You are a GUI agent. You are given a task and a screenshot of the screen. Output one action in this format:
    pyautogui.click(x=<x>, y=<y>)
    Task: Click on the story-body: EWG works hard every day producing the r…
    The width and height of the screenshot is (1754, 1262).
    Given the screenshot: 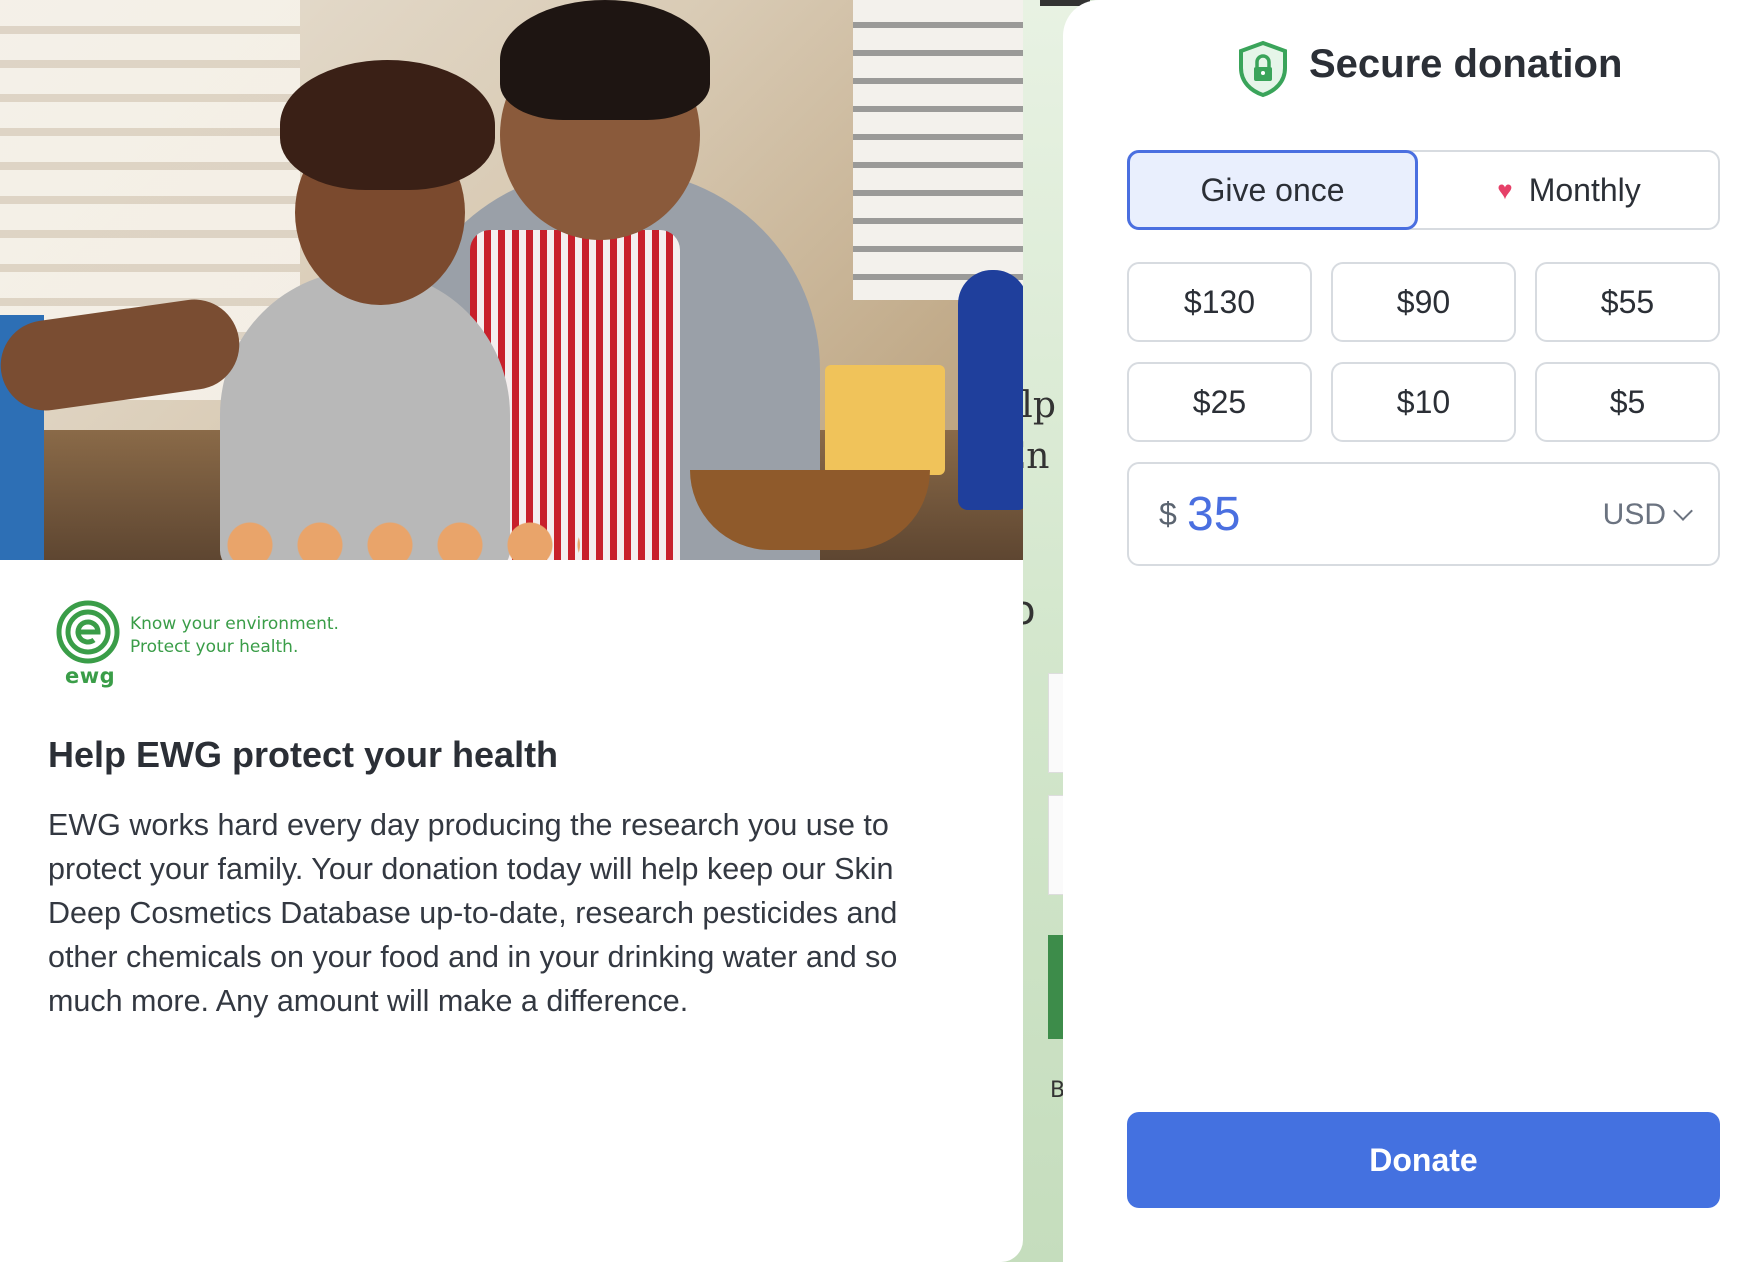 What is the action you would take?
    pyautogui.click(x=473, y=913)
    